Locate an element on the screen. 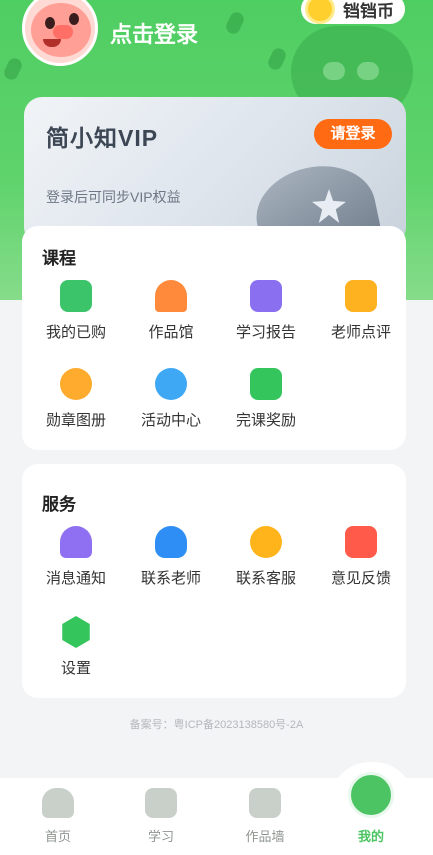 The height and width of the screenshot is (855, 433). course-item-label: 作品馆 is located at coordinates (171, 332).